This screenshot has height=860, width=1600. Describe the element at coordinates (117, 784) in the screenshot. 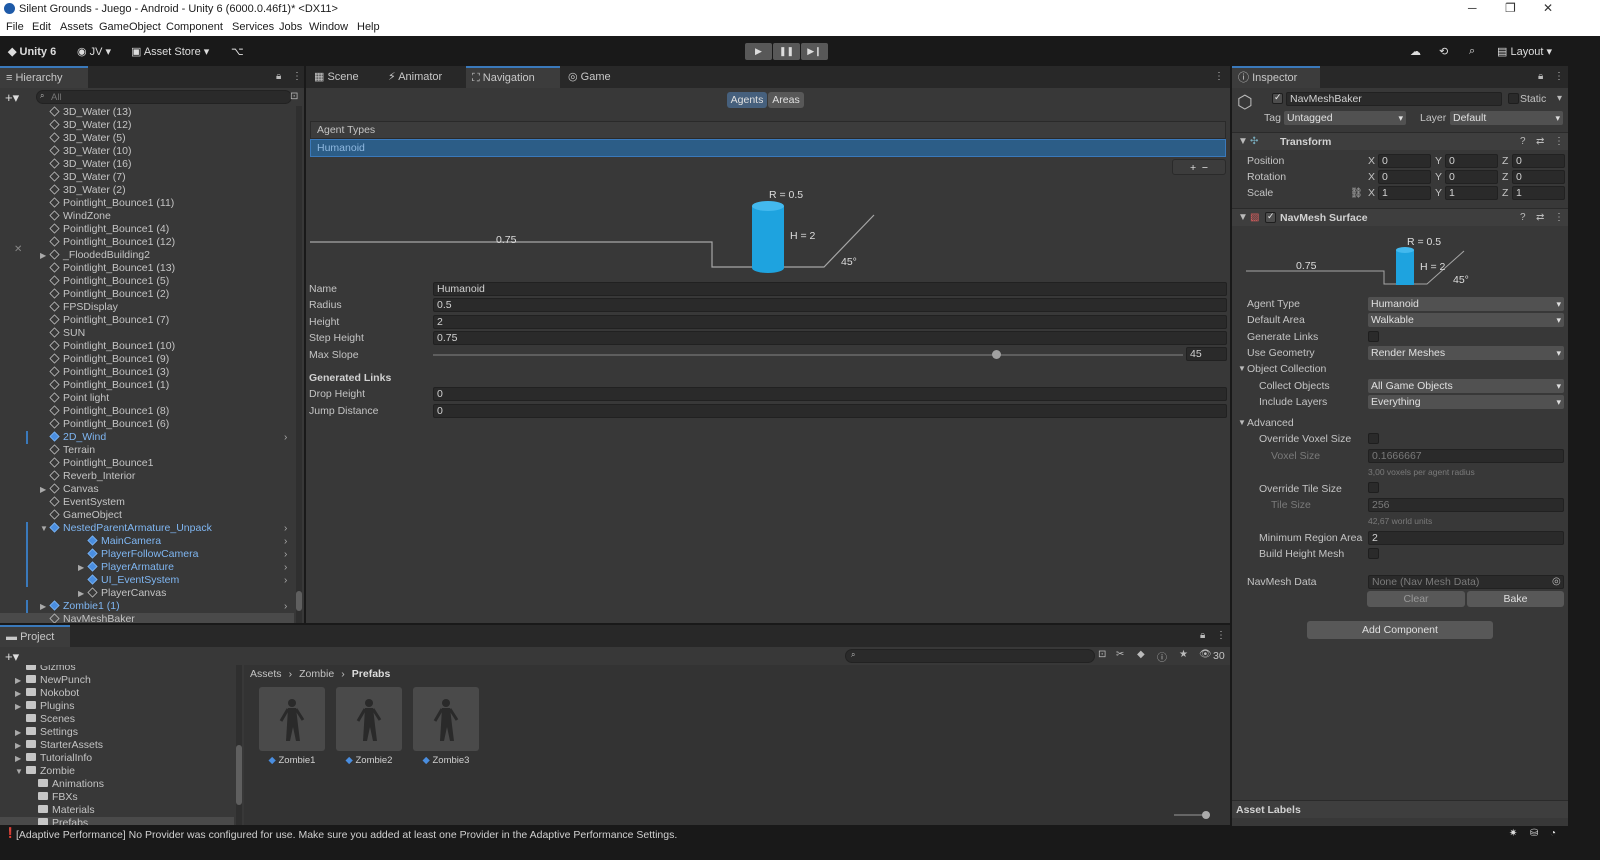

I see `folder-item: Animations` at that location.